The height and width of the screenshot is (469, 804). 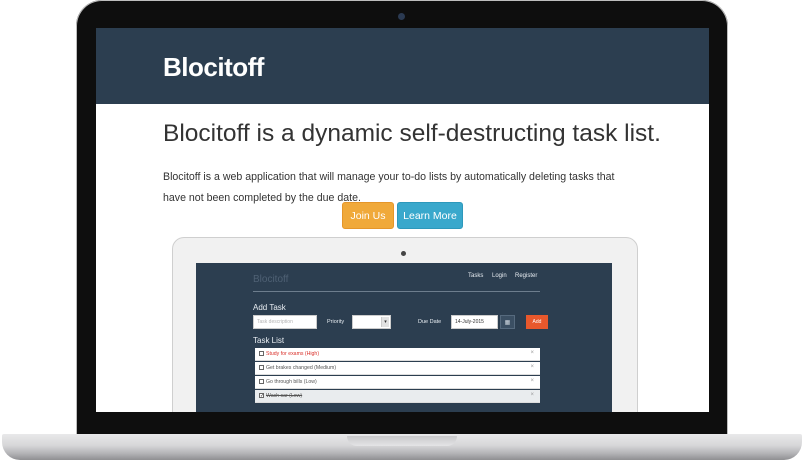 What do you see at coordinates (397, 368) in the screenshot?
I see `task-row: Get brakes changed (Medium) ×` at bounding box center [397, 368].